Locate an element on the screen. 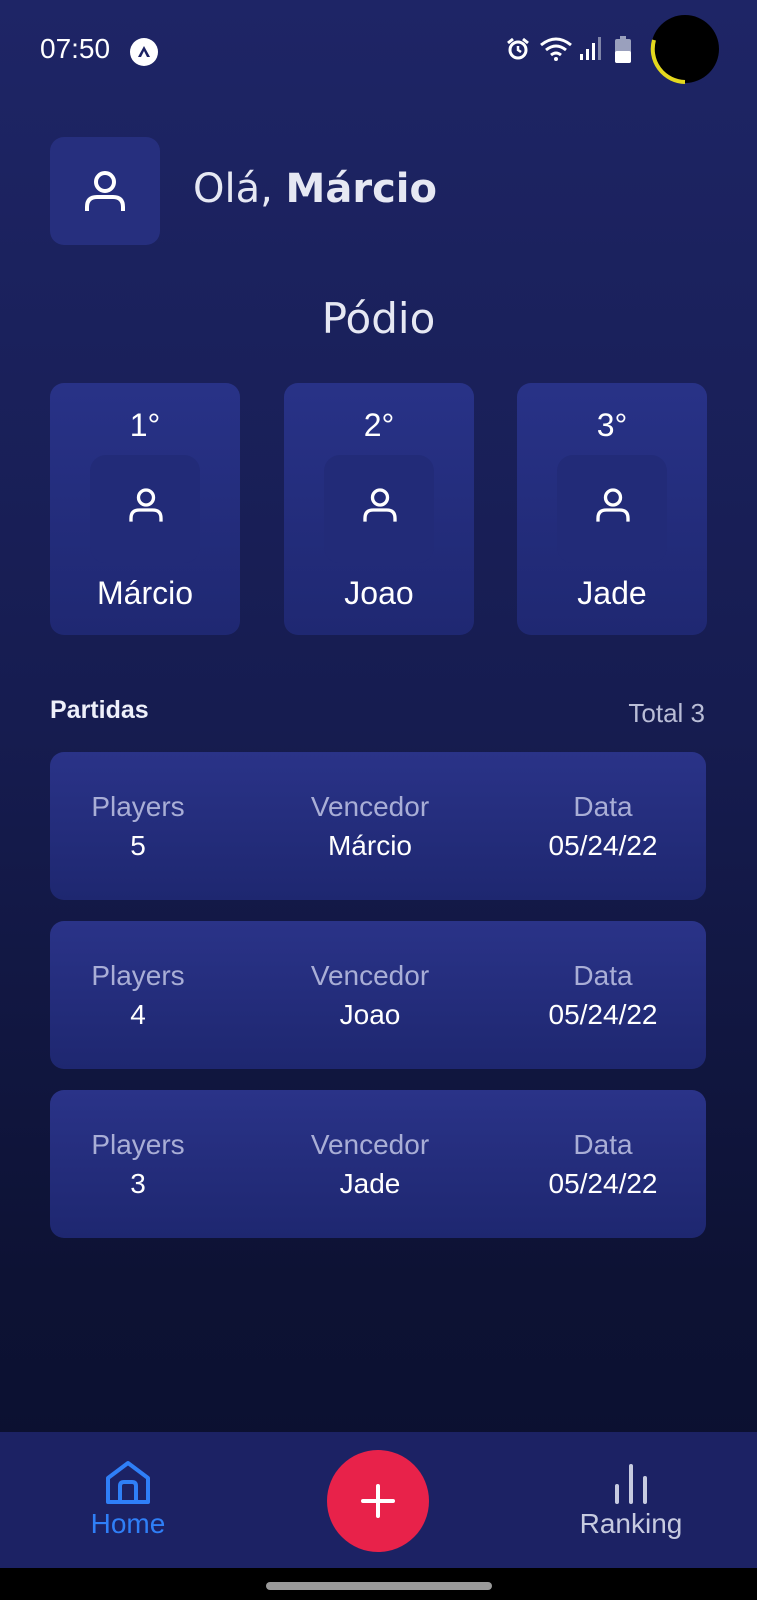 Image resolution: width=757 pixels, height=1600 pixels. wifi-icon is located at coordinates (556, 51).